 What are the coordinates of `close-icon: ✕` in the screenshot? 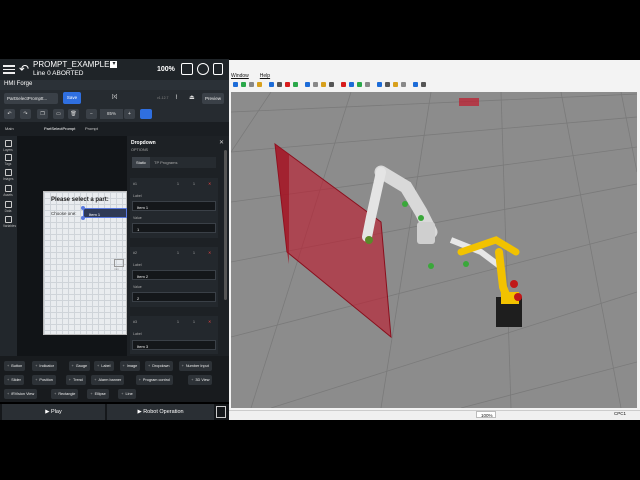 It's located at (221, 142).